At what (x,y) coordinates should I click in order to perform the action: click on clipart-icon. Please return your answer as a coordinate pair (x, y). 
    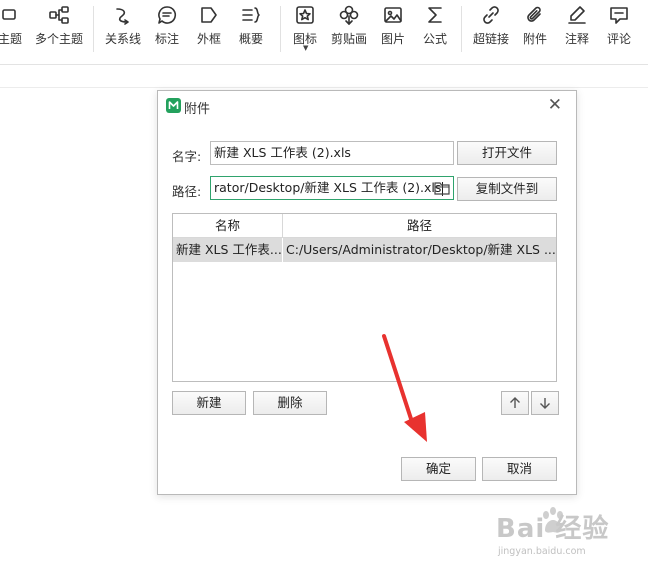
    Looking at the image, I should click on (349, 15).